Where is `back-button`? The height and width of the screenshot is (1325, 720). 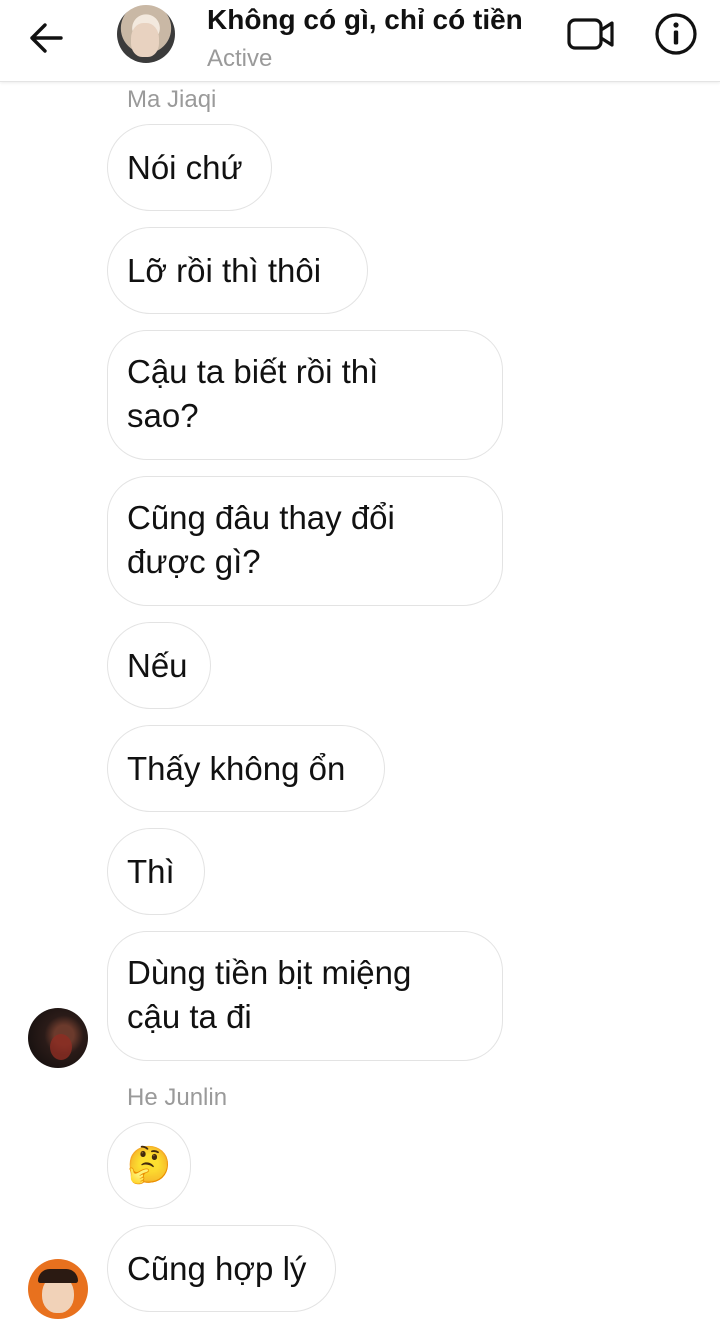 back-button is located at coordinates (46, 38).